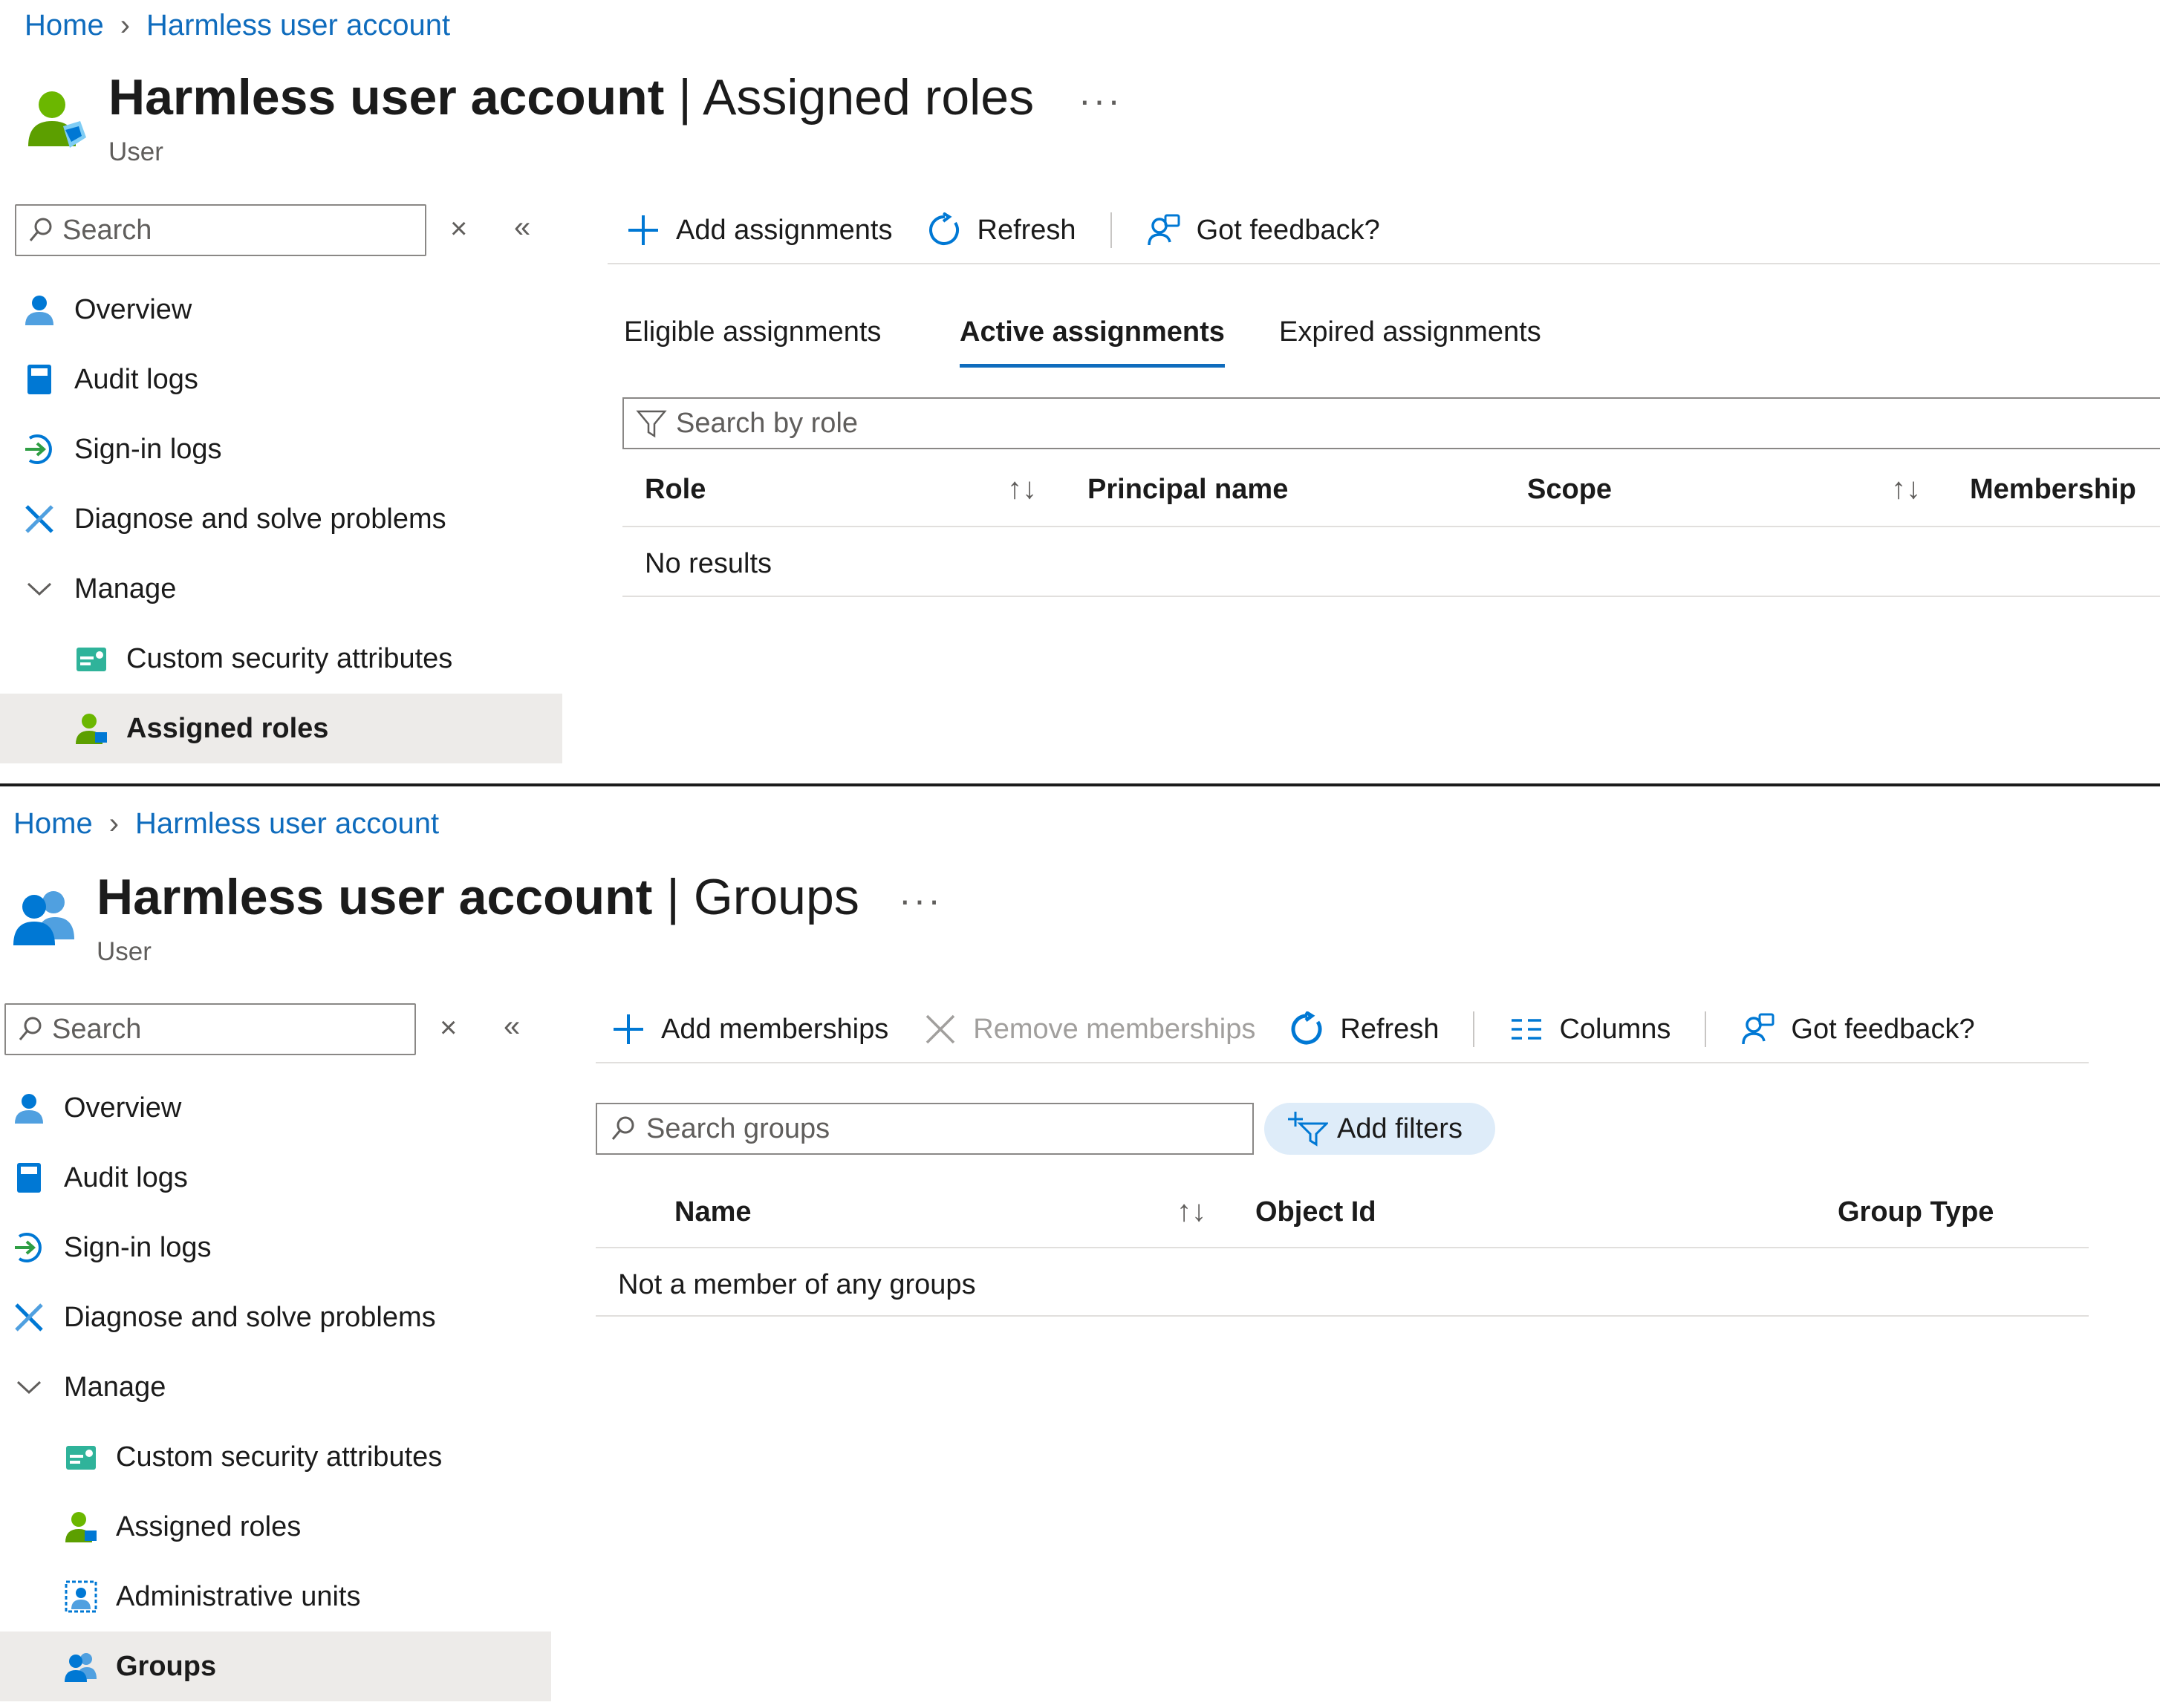 This screenshot has width=2160, height=1708. I want to click on user-roles-header-icon, so click(55, 118).